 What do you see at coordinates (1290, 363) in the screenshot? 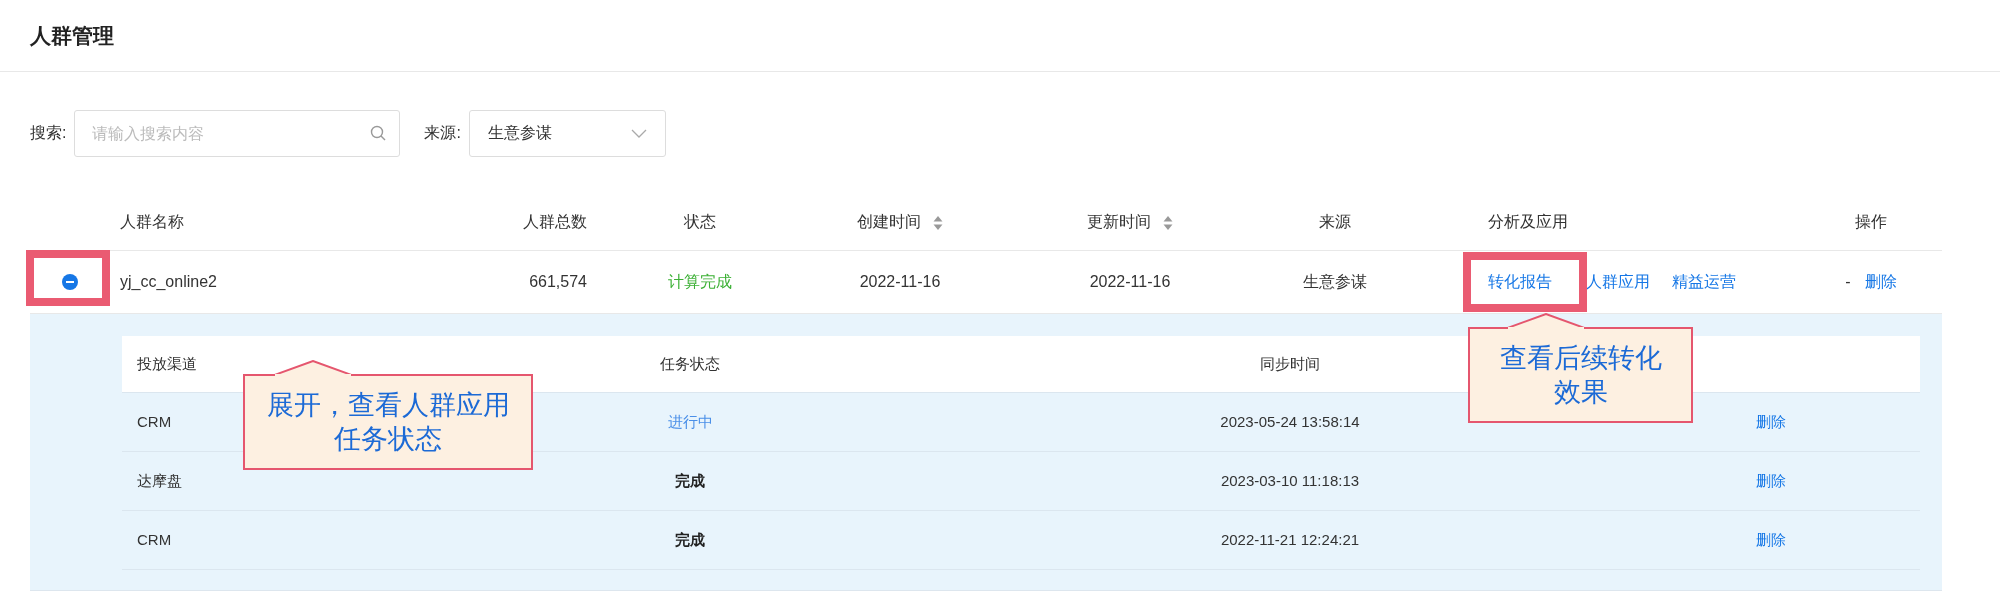
I see `column-header: 同步时间` at bounding box center [1290, 363].